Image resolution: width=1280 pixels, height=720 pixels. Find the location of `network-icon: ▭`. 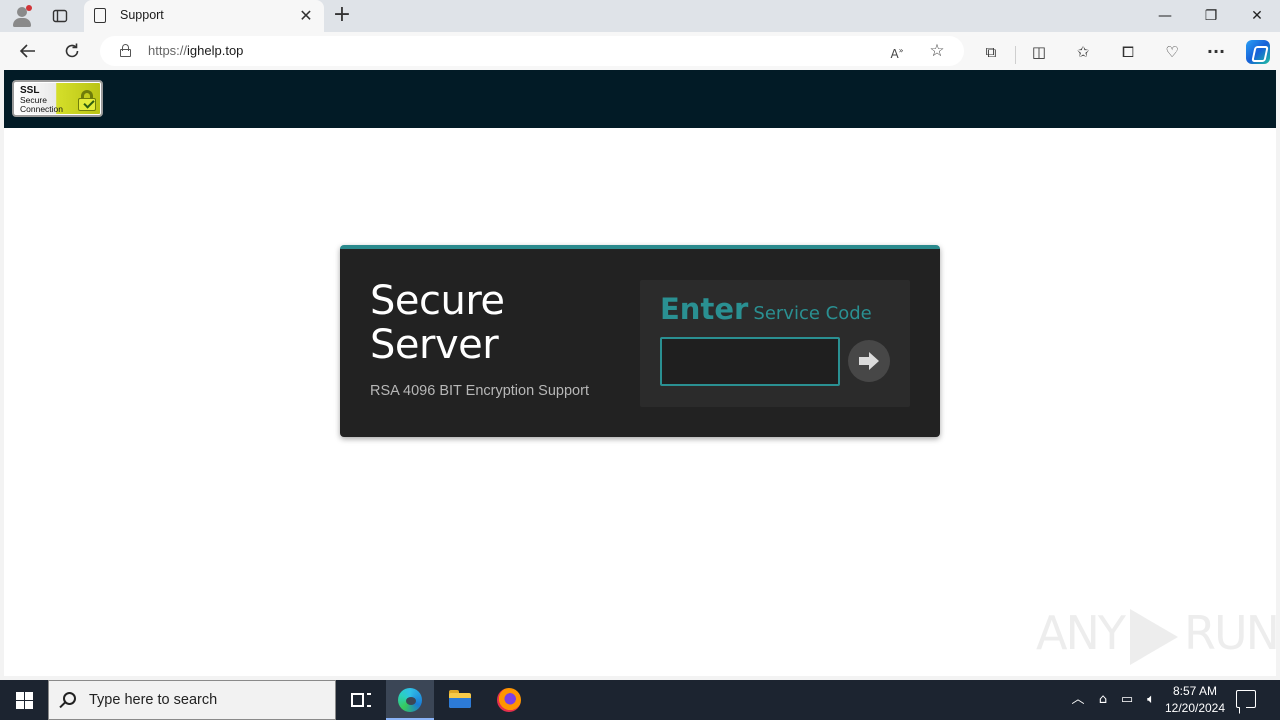

network-icon: ▭ is located at coordinates (1127, 700).